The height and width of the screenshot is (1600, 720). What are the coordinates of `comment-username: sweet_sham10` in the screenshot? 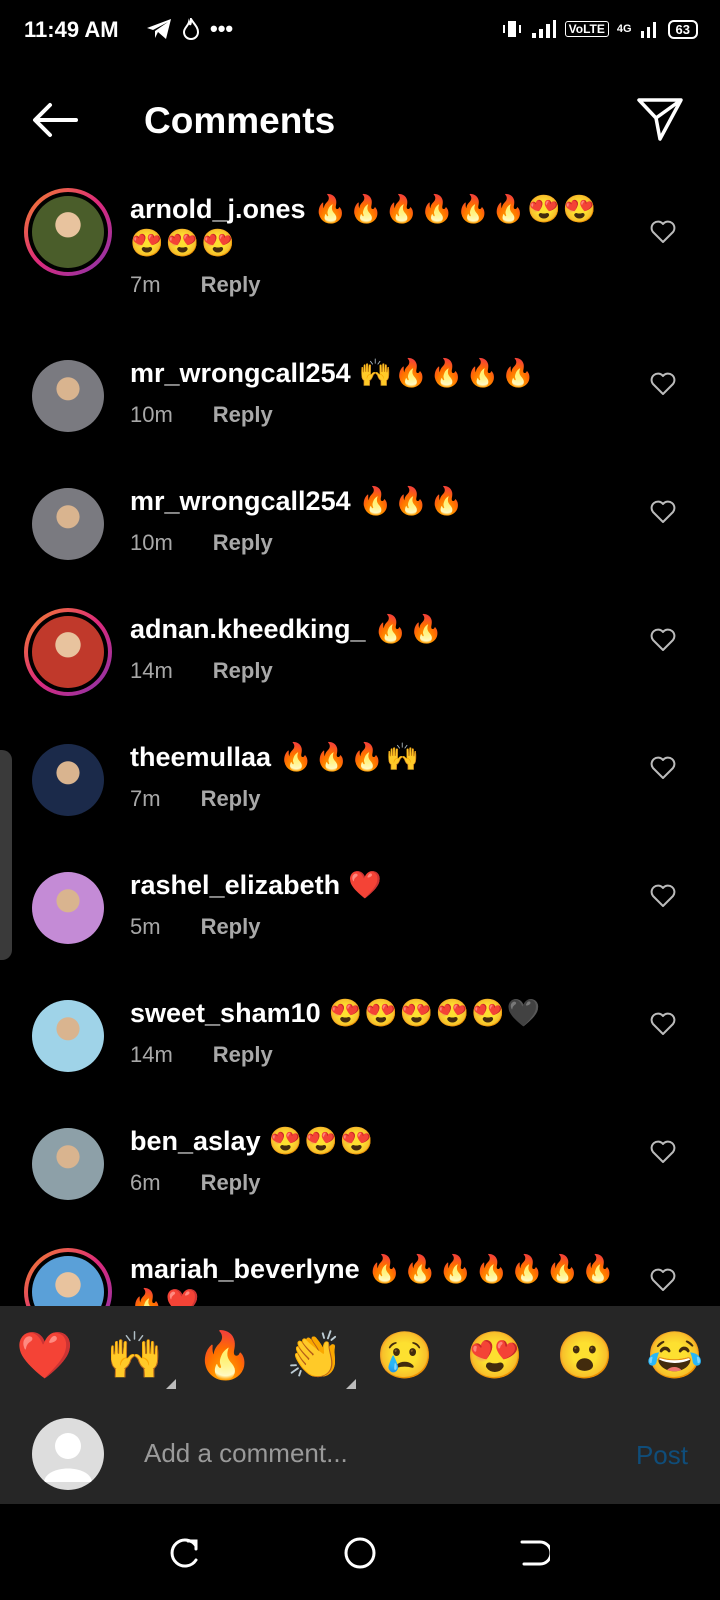 It's located at (225, 1013).